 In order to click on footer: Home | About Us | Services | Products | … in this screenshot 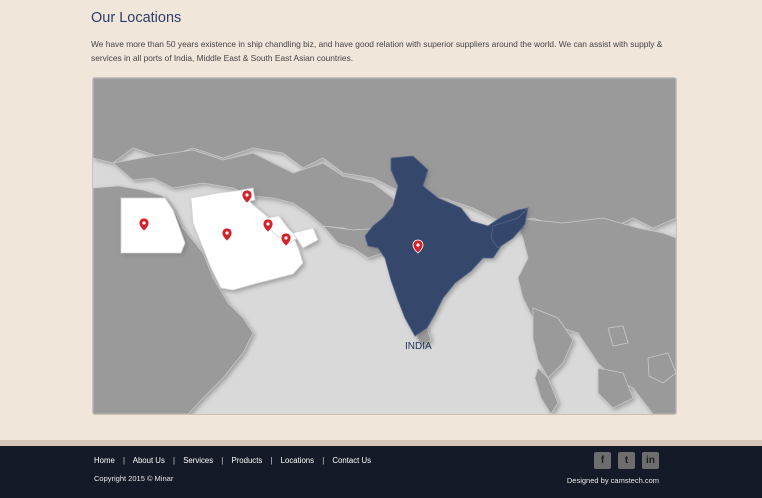, I will do `click(381, 472)`.